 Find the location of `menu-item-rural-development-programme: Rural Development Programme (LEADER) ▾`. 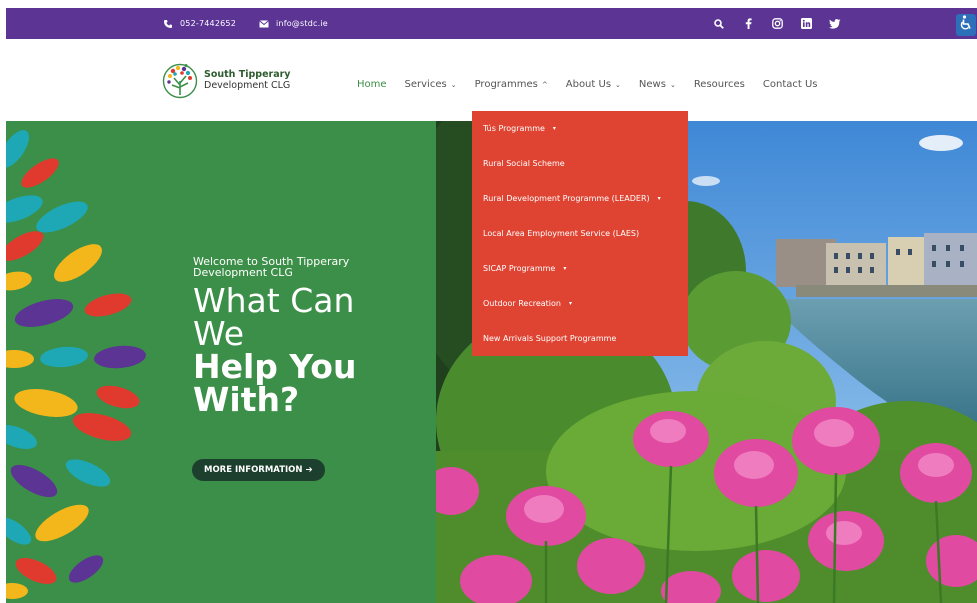

menu-item-rural-development-programme: Rural Development Programme (LEADER) ▾ is located at coordinates (580, 198).